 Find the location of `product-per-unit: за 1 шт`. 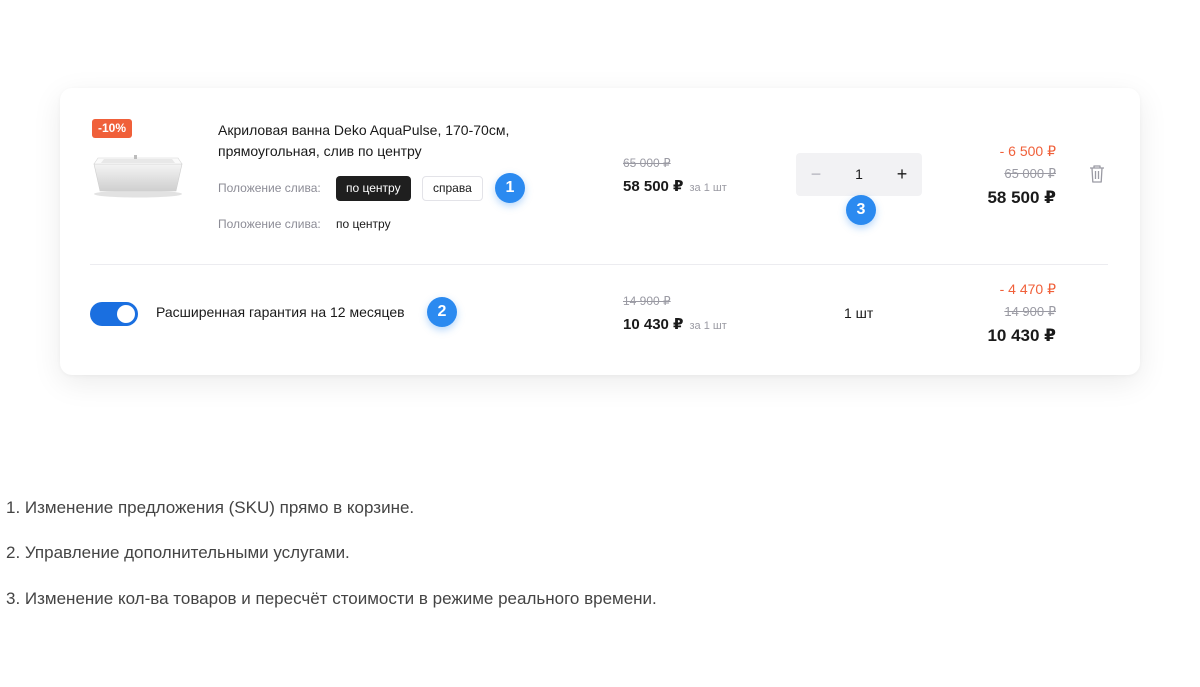

product-per-unit: за 1 шт is located at coordinates (708, 188).